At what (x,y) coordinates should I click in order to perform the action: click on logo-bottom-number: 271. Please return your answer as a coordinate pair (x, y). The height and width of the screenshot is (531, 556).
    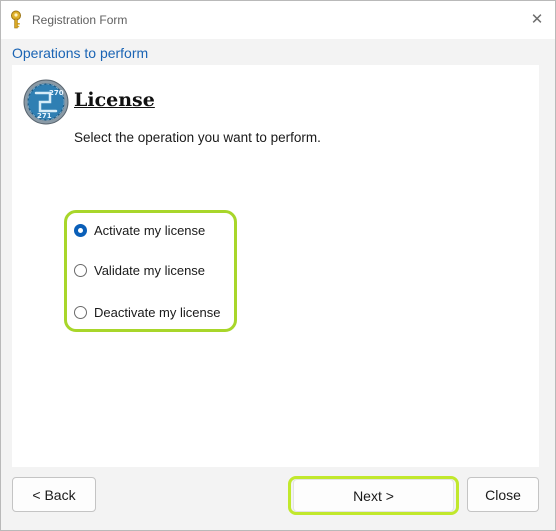
    Looking at the image, I should click on (44, 116).